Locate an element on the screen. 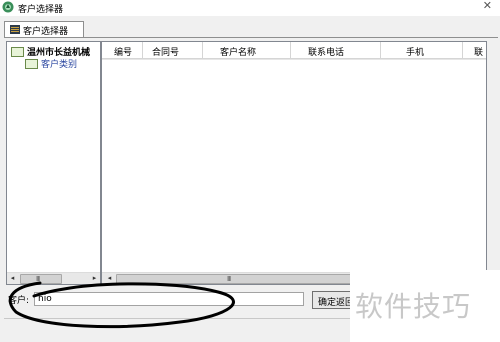  grid-row-separator is located at coordinates (294, 59).